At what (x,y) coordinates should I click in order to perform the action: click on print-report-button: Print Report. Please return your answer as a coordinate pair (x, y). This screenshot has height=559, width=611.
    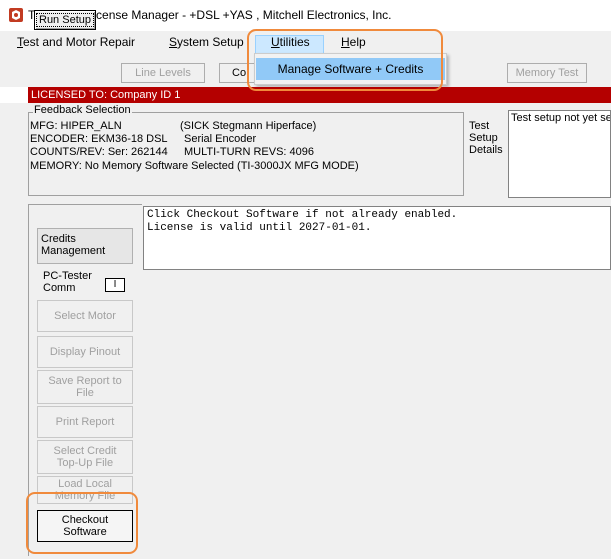
    Looking at the image, I should click on (85, 422).